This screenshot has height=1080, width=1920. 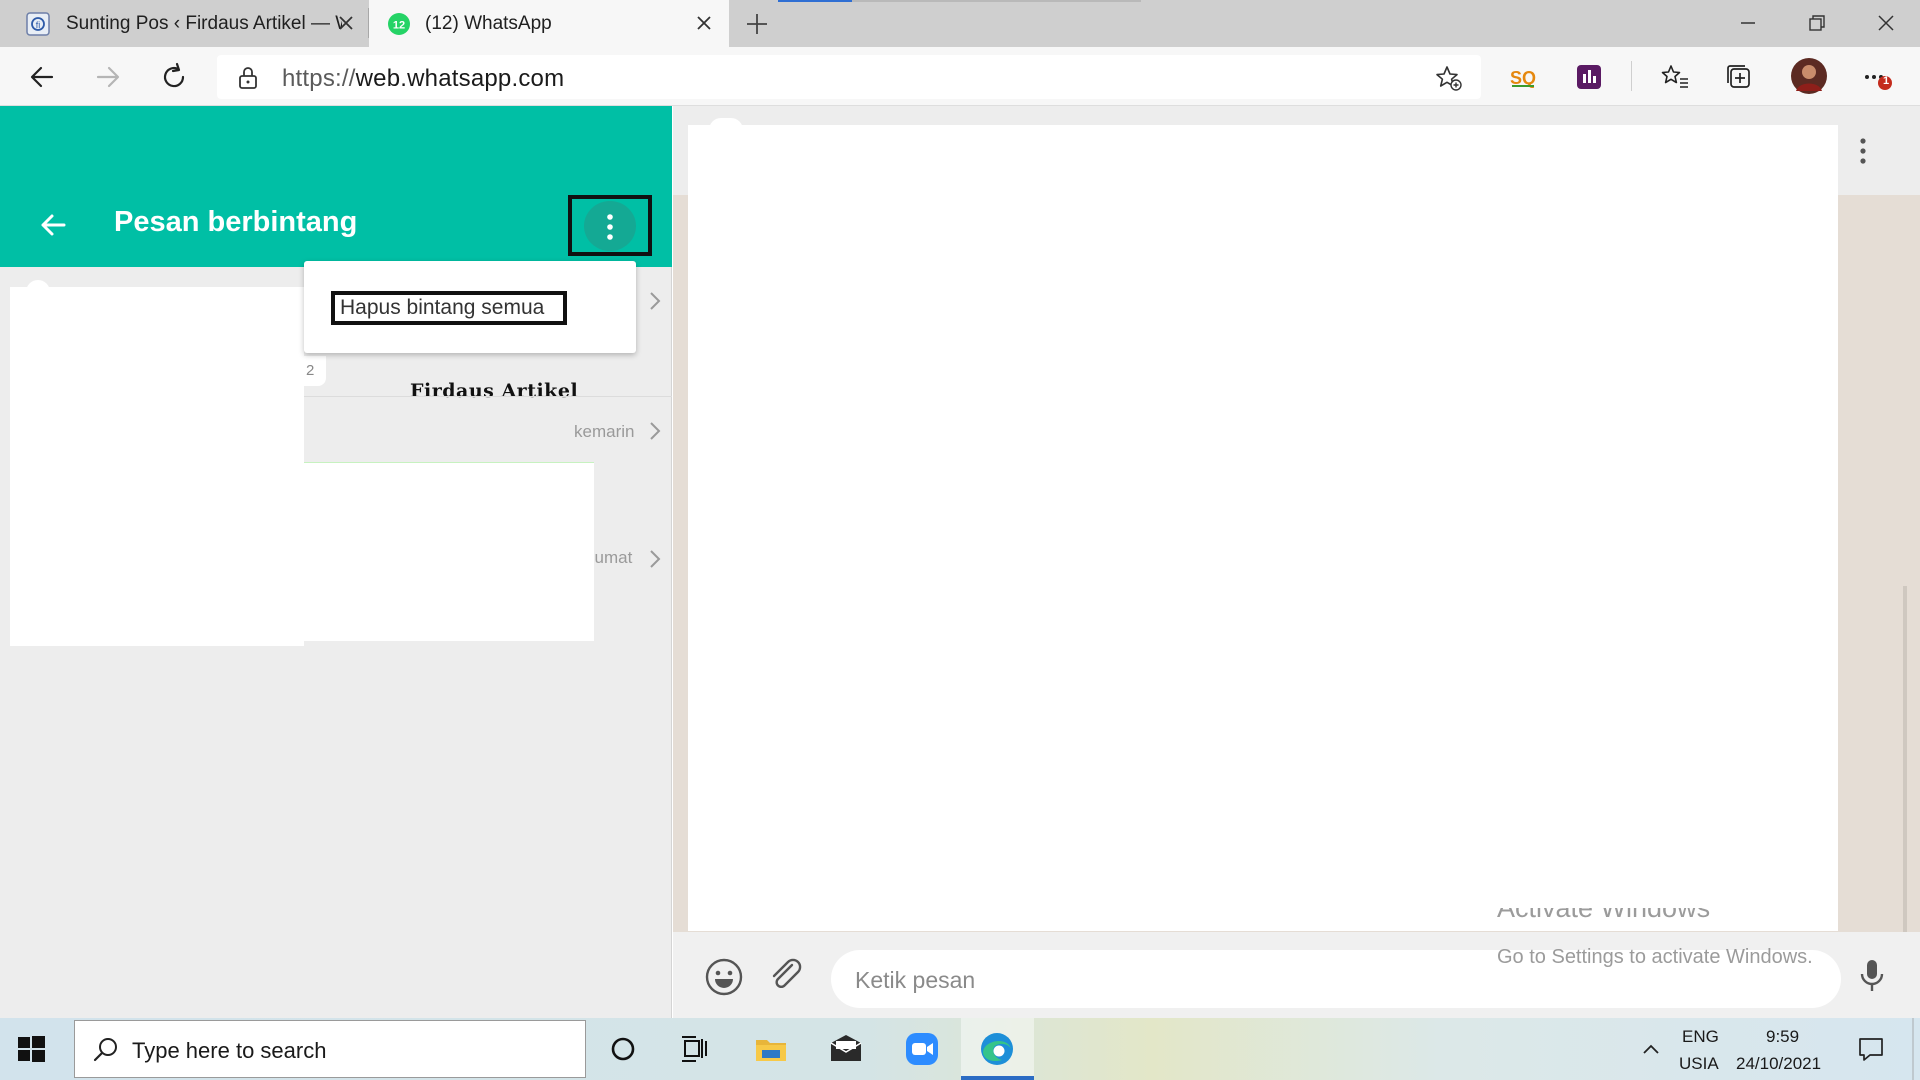 I want to click on tab-sunting-pos: fi Sunting Pos ‹ Firdaus Artikel — W, so click(x=184, y=23).